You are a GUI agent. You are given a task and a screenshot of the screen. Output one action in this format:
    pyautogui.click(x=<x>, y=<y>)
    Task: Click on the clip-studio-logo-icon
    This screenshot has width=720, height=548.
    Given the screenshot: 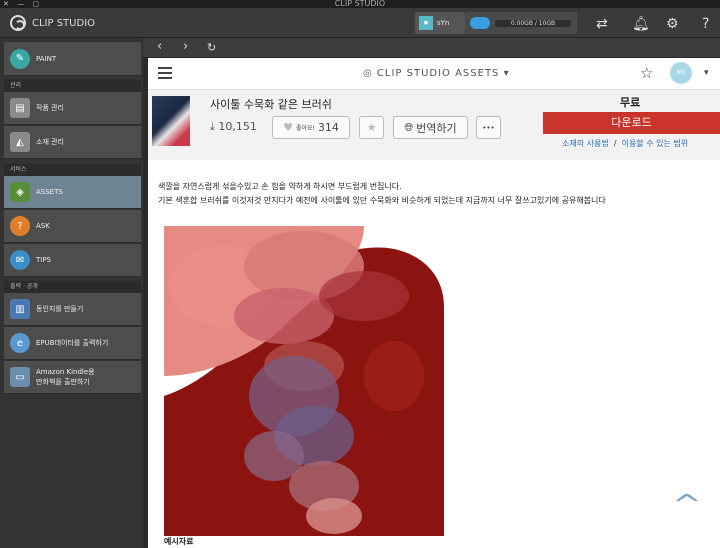 What is the action you would take?
    pyautogui.click(x=18, y=23)
    